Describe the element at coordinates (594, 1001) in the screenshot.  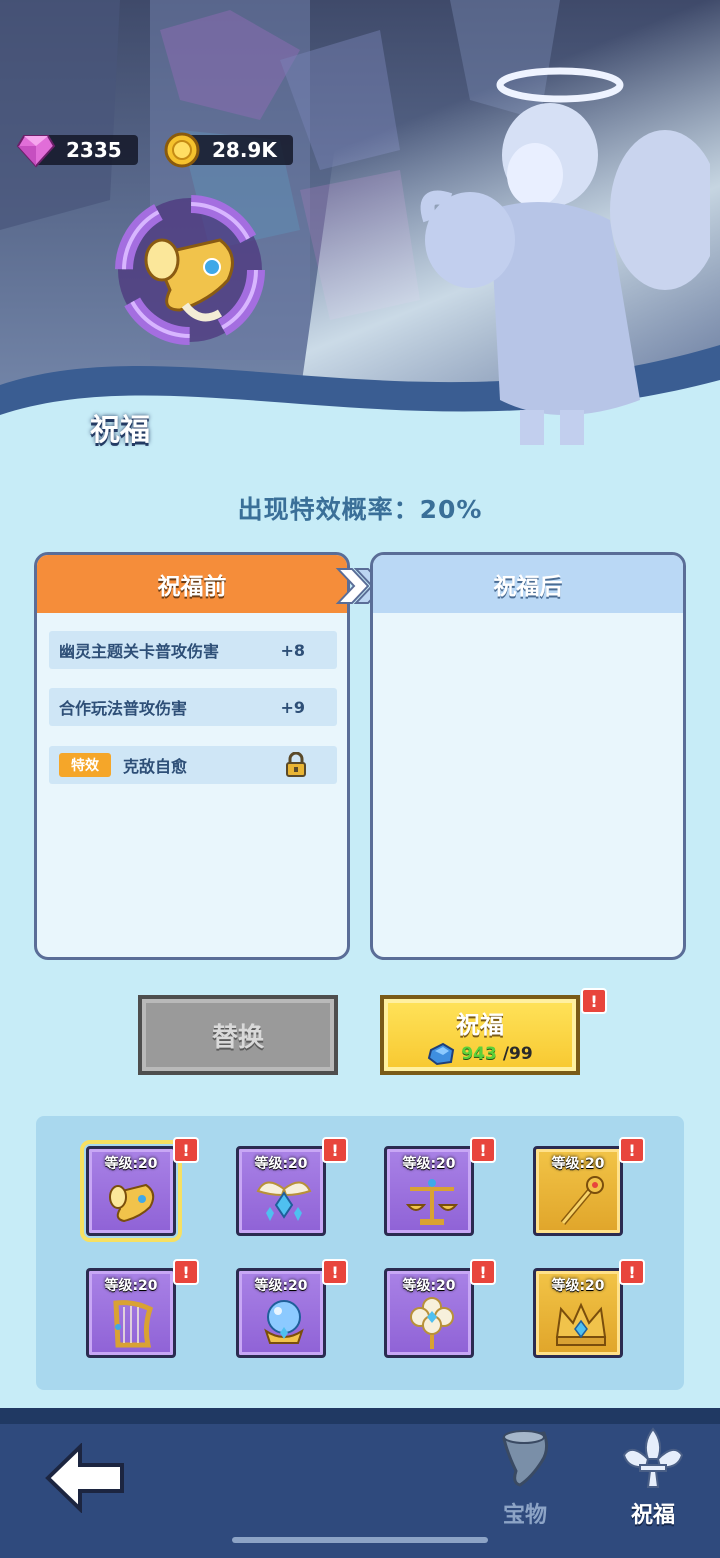
I see `bless-alert-icon: !` at that location.